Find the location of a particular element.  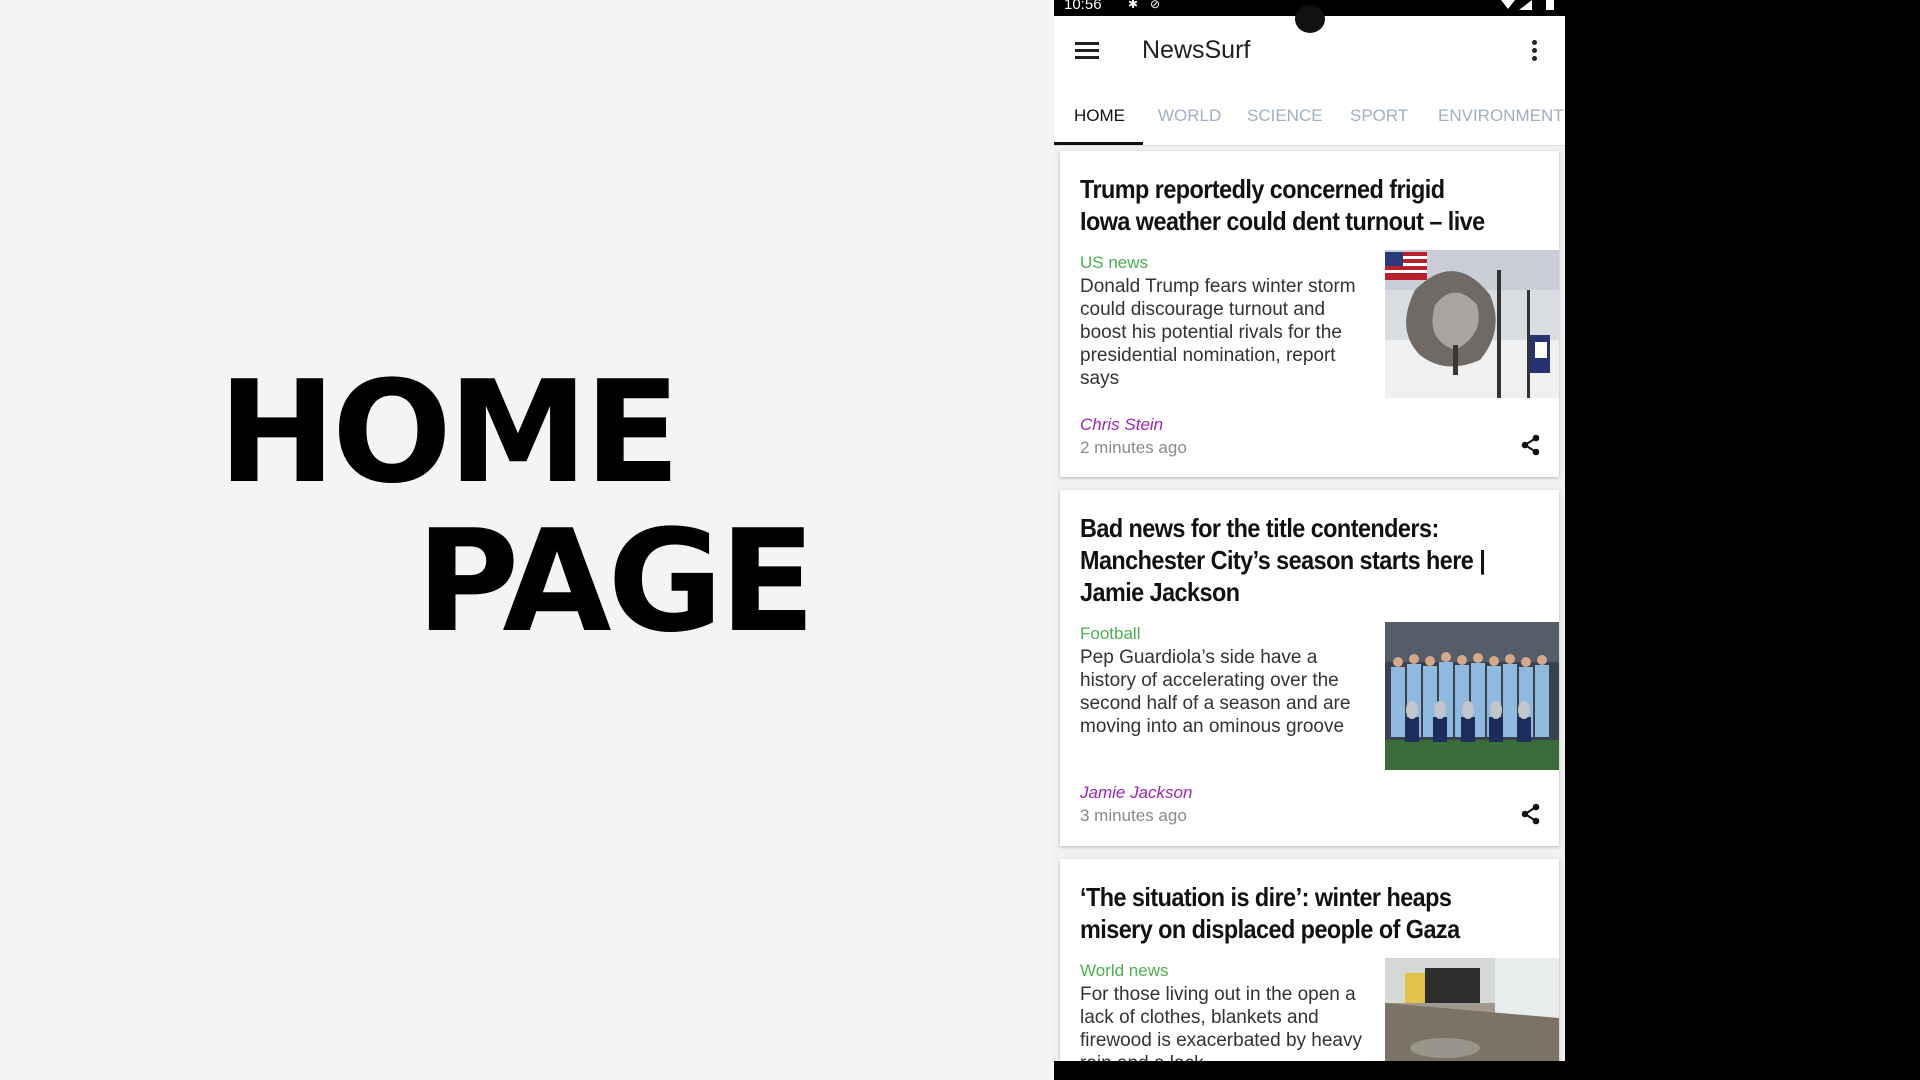

status-time: 10:56 is located at coordinates (1083, 6).